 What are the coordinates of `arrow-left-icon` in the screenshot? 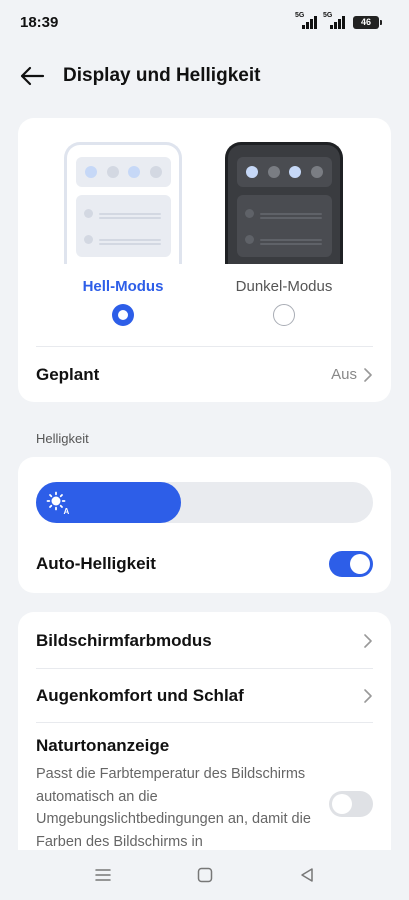 It's located at (32, 76).